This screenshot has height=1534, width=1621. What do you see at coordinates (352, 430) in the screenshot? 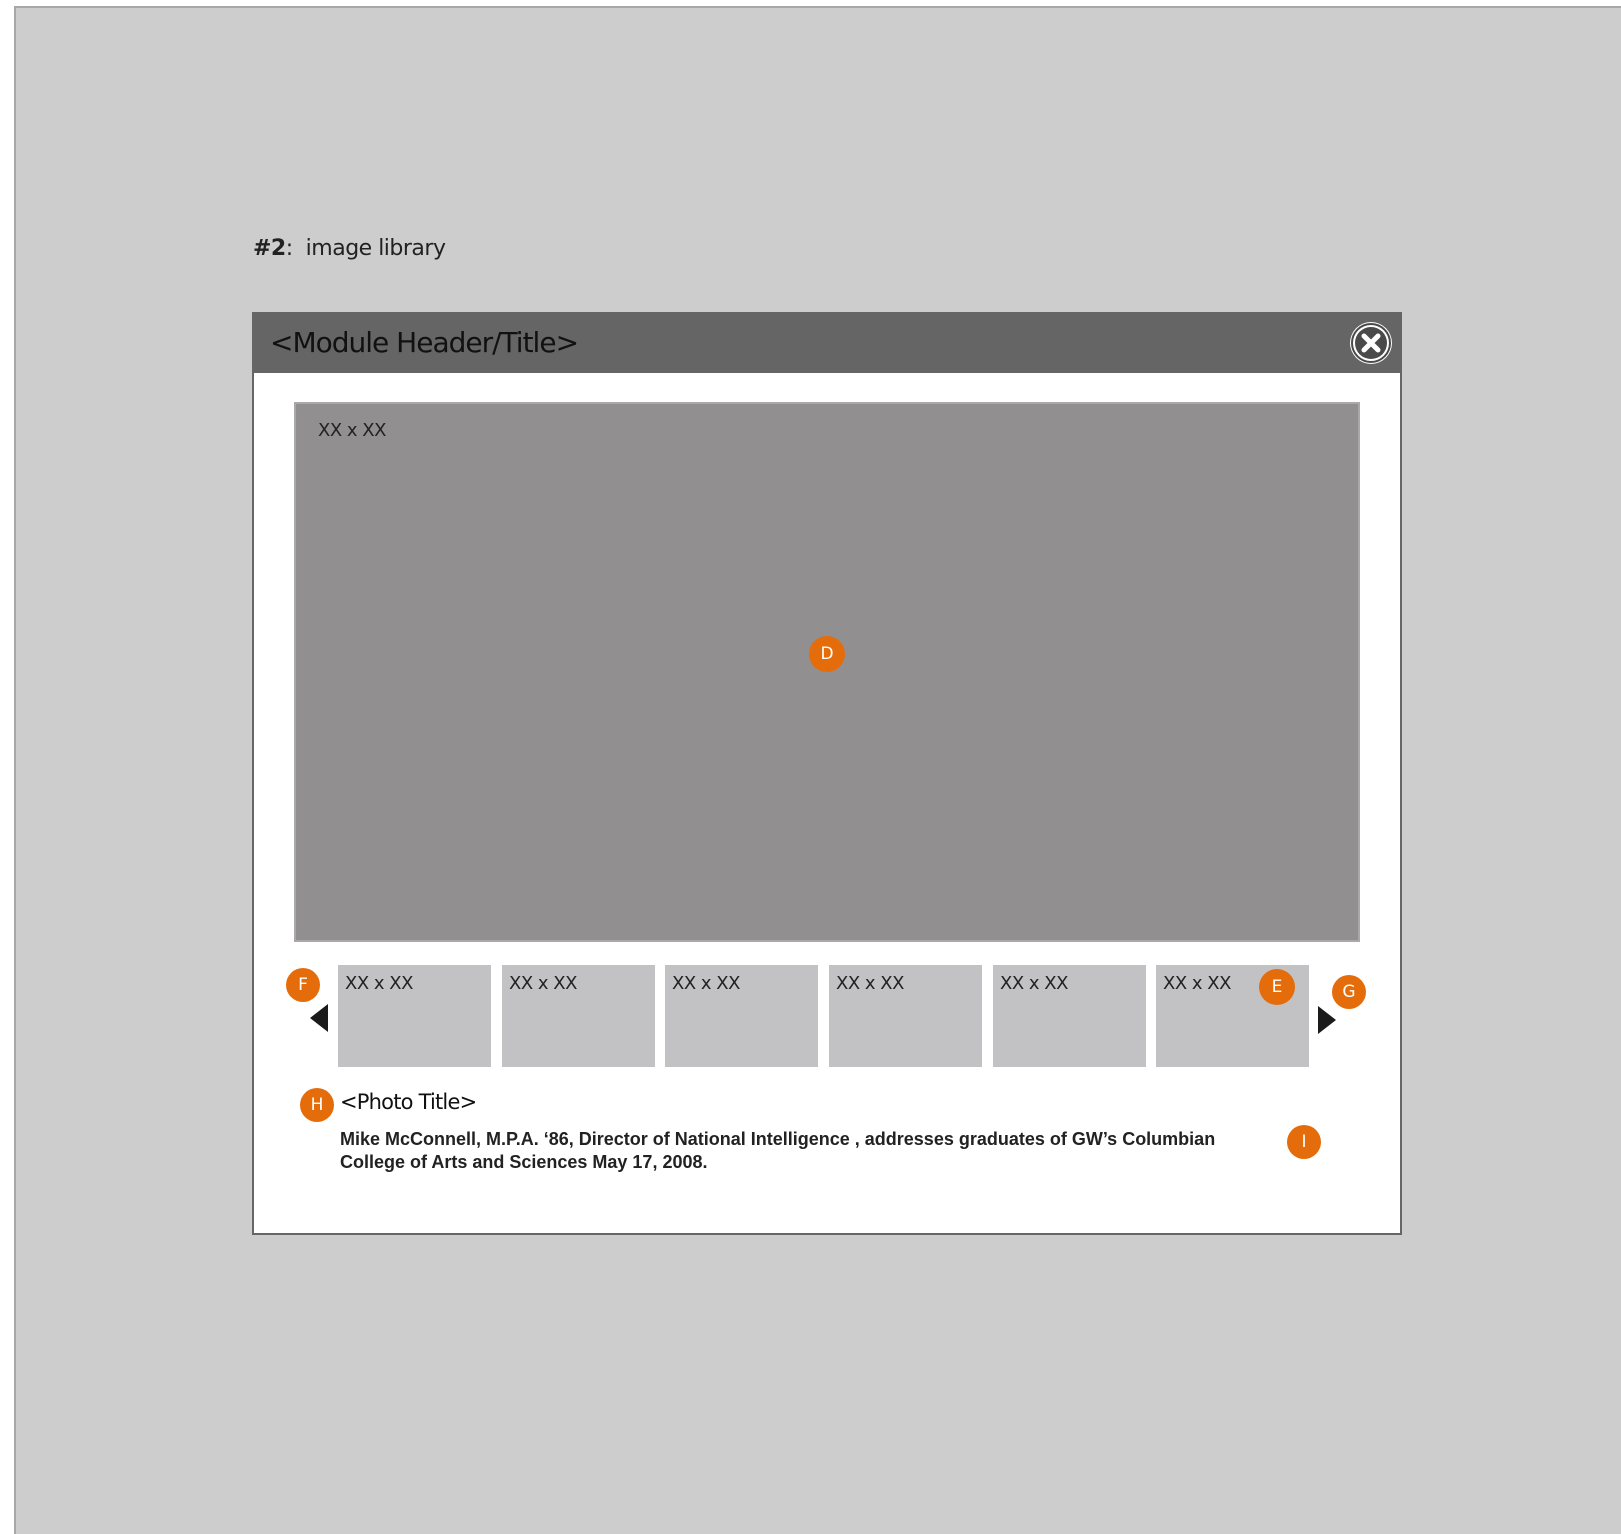
I see `main-image-dimensions: XX x XX` at bounding box center [352, 430].